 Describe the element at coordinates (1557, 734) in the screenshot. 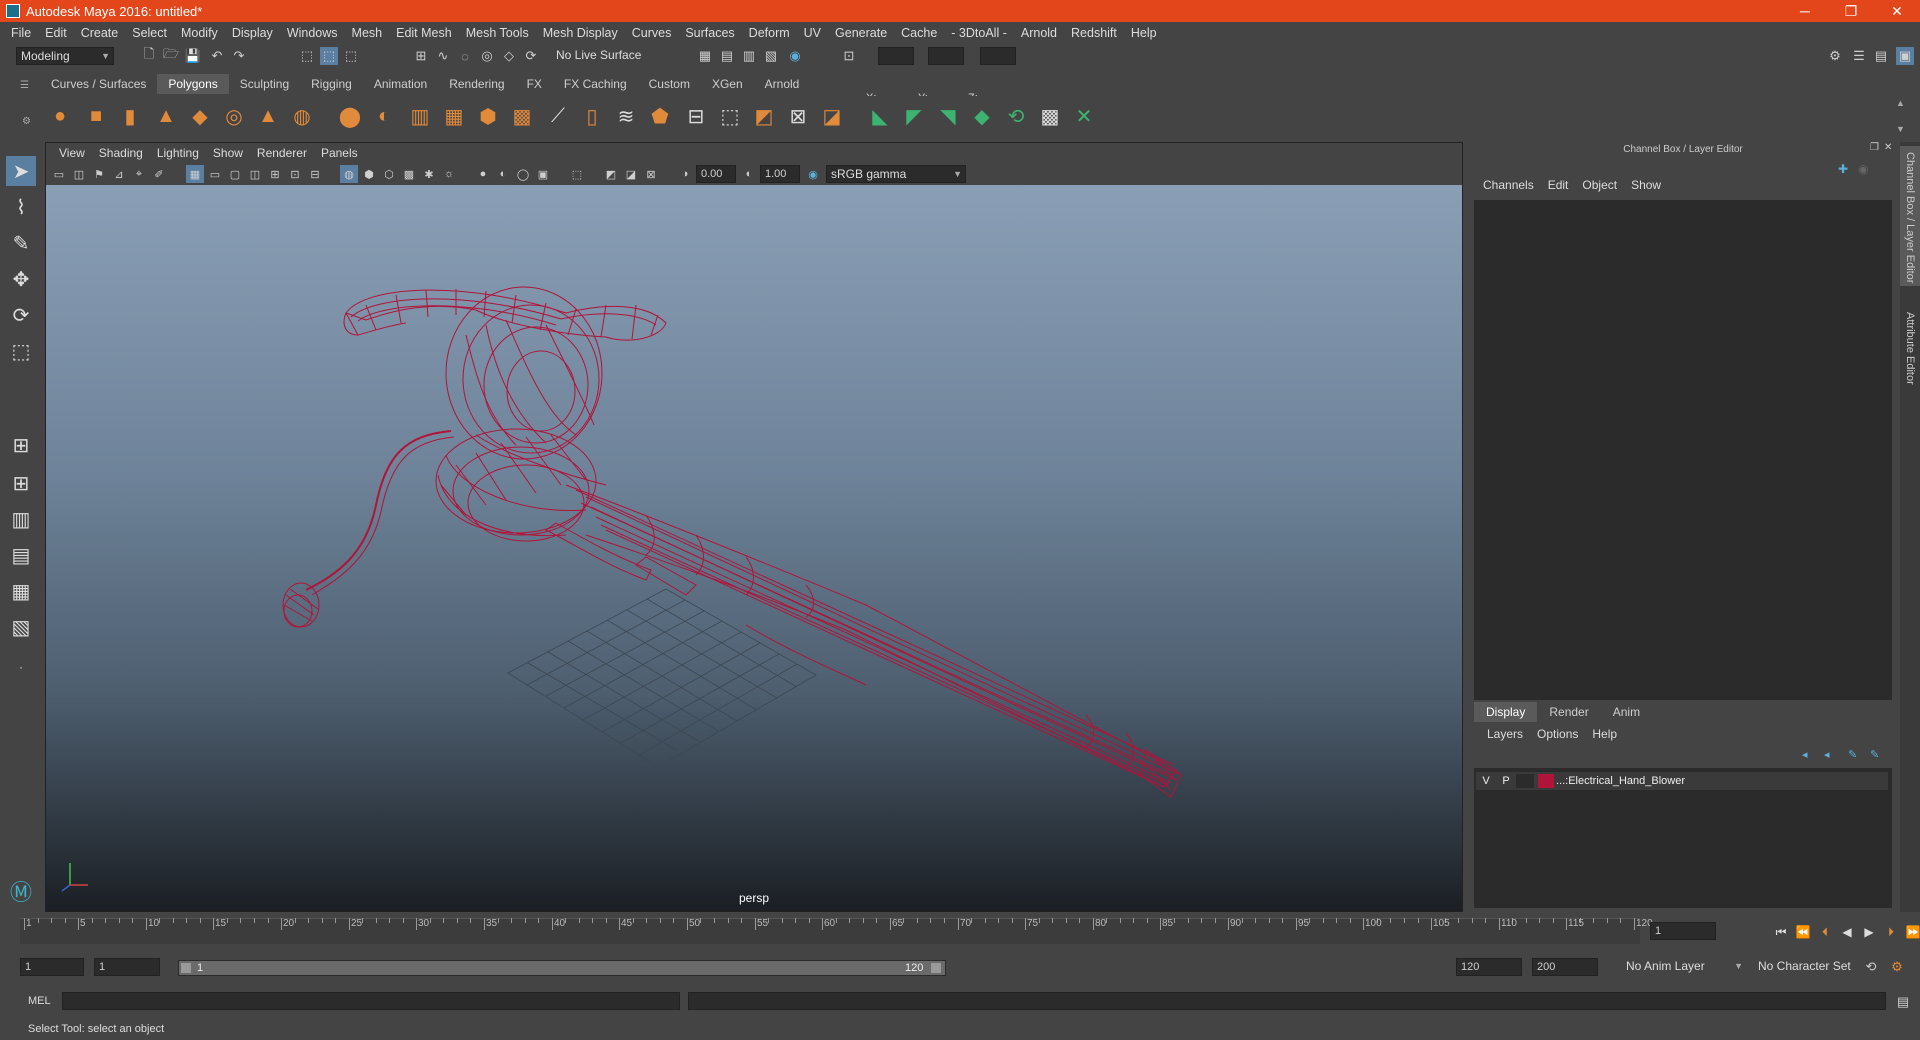

I see `layer-menu-options: Options` at that location.